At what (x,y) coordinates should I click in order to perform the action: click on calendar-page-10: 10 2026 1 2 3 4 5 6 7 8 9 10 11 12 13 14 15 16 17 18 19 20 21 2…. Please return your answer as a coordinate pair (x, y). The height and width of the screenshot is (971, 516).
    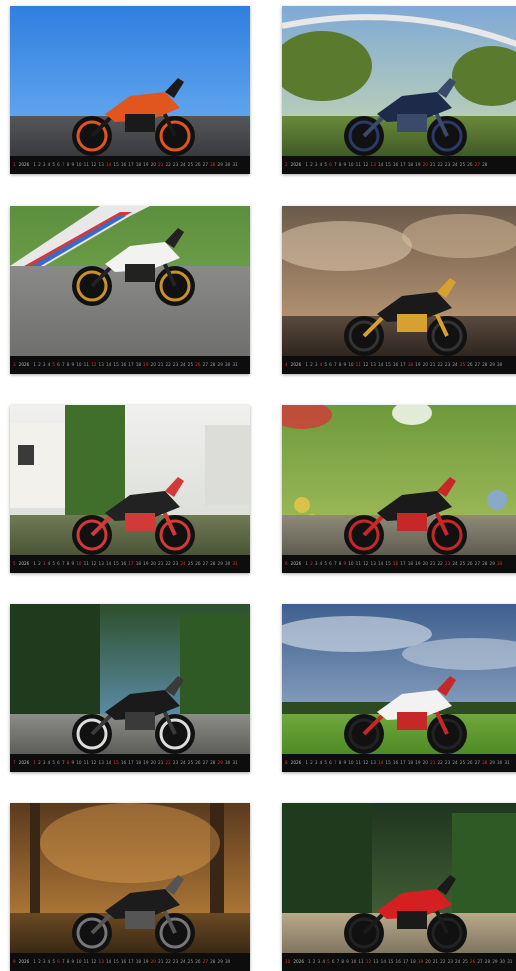
    Looking at the image, I should click on (399, 887).